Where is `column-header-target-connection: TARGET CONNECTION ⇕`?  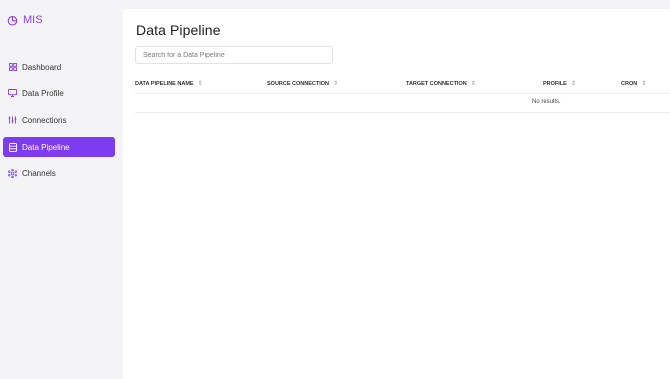 column-header-target-connection: TARGET CONNECTION ⇕ is located at coordinates (441, 84).